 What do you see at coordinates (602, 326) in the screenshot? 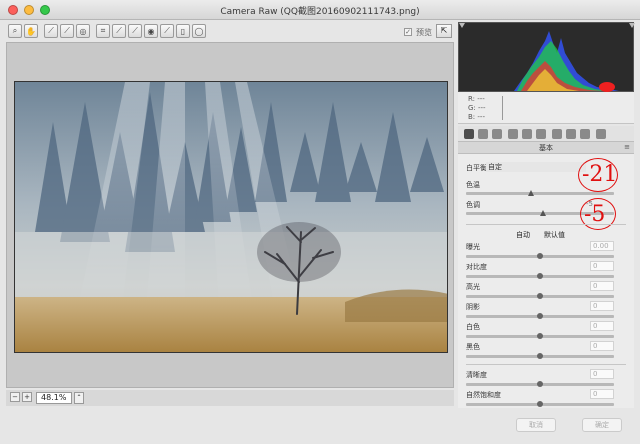
I see `whites-value: 0` at bounding box center [602, 326].